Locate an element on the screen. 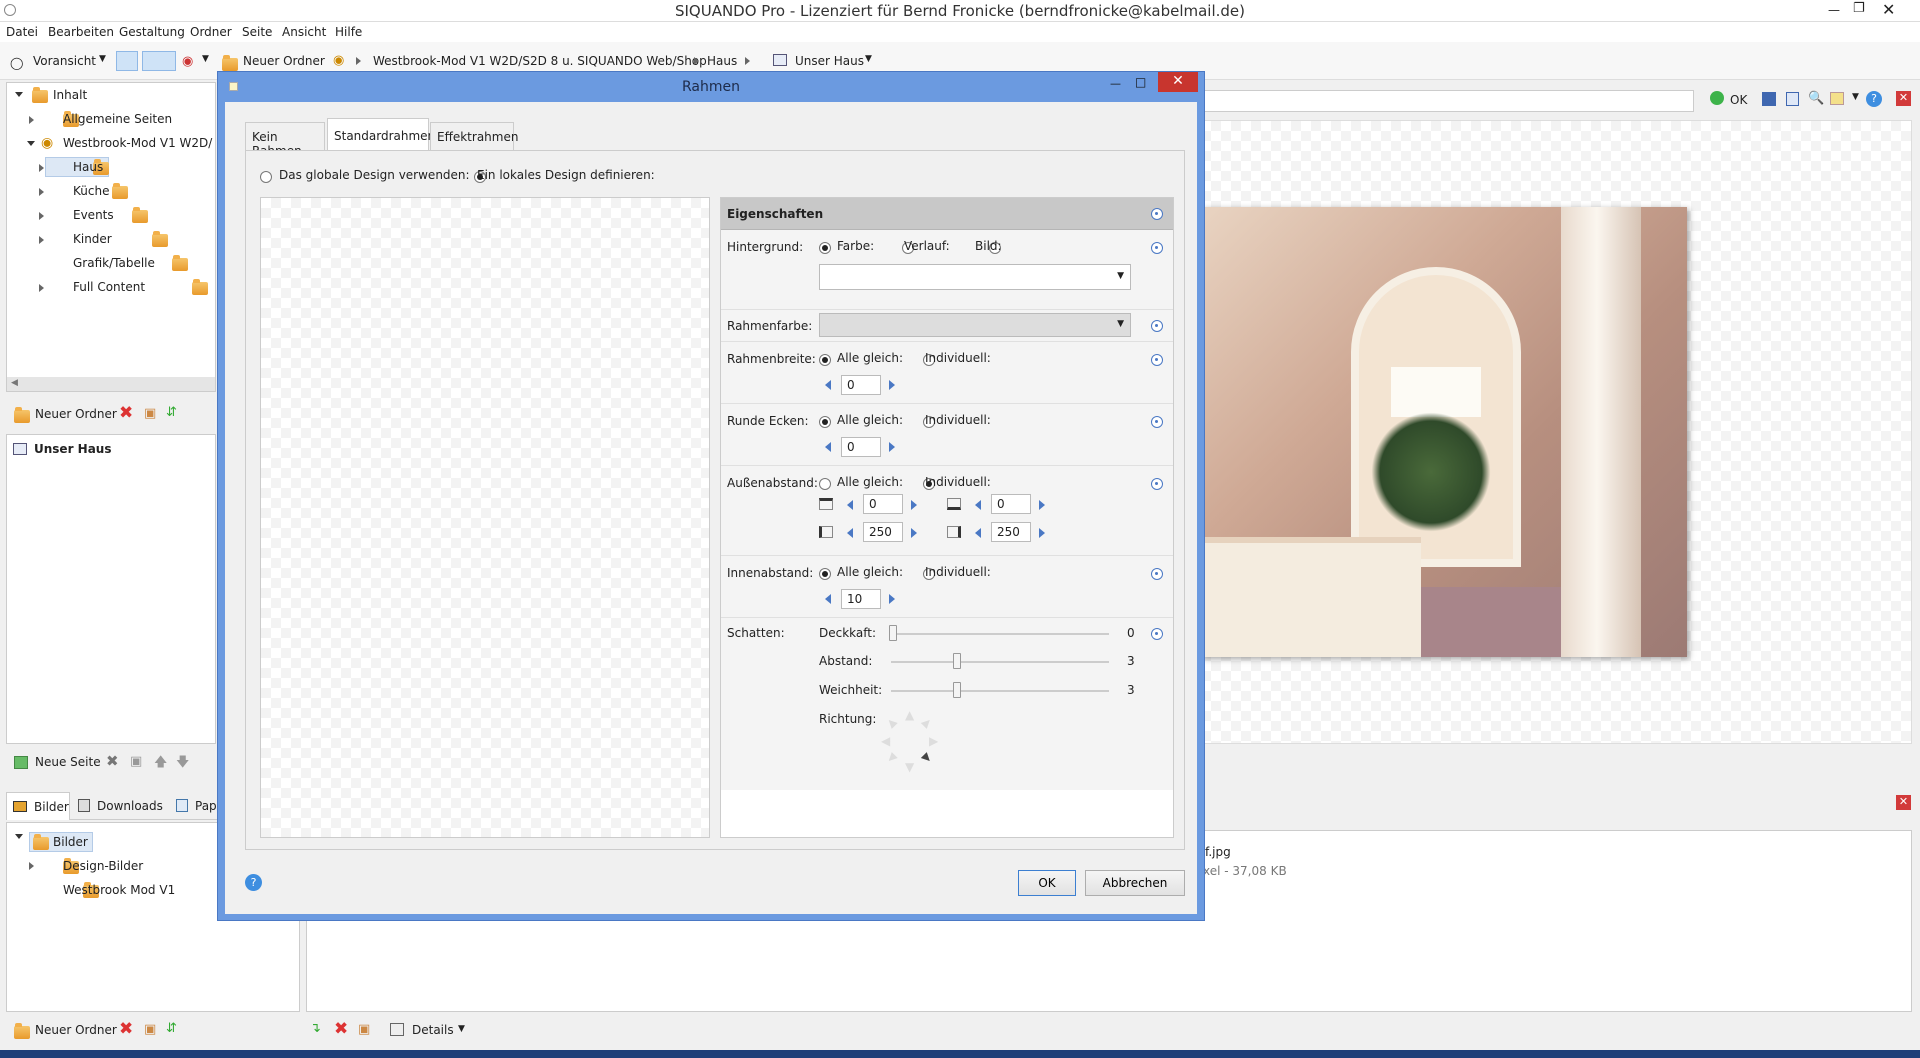 The width and height of the screenshot is (1920, 1058). cancel-button: Abbrechen is located at coordinates (1135, 883).